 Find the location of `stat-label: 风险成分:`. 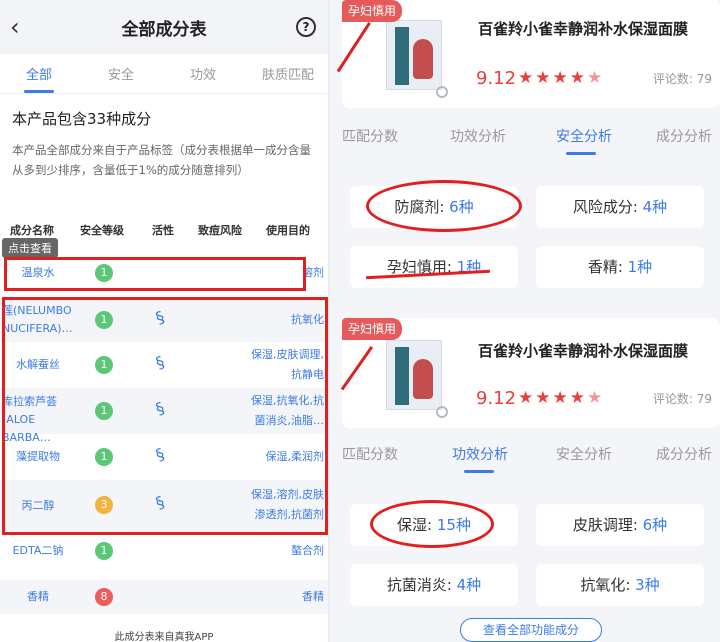

stat-label: 风险成分: is located at coordinates (607, 207).